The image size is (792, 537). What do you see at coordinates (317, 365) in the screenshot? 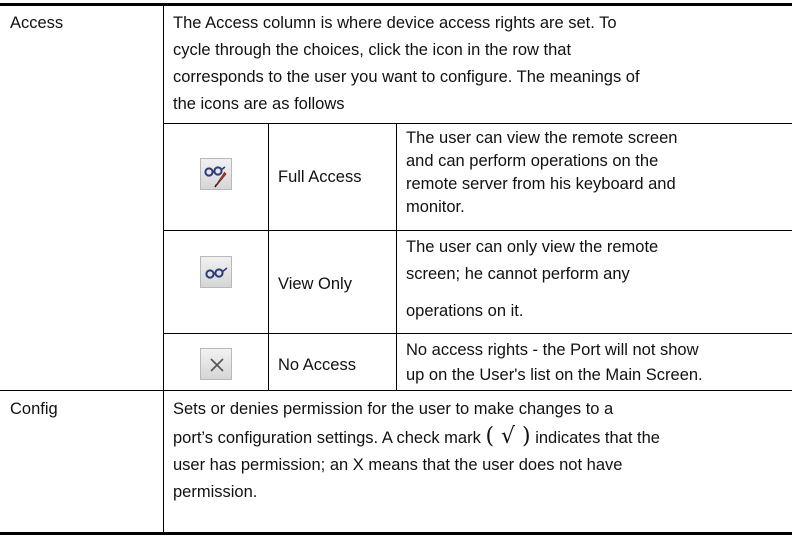
I see `no-access-name: No Access` at bounding box center [317, 365].